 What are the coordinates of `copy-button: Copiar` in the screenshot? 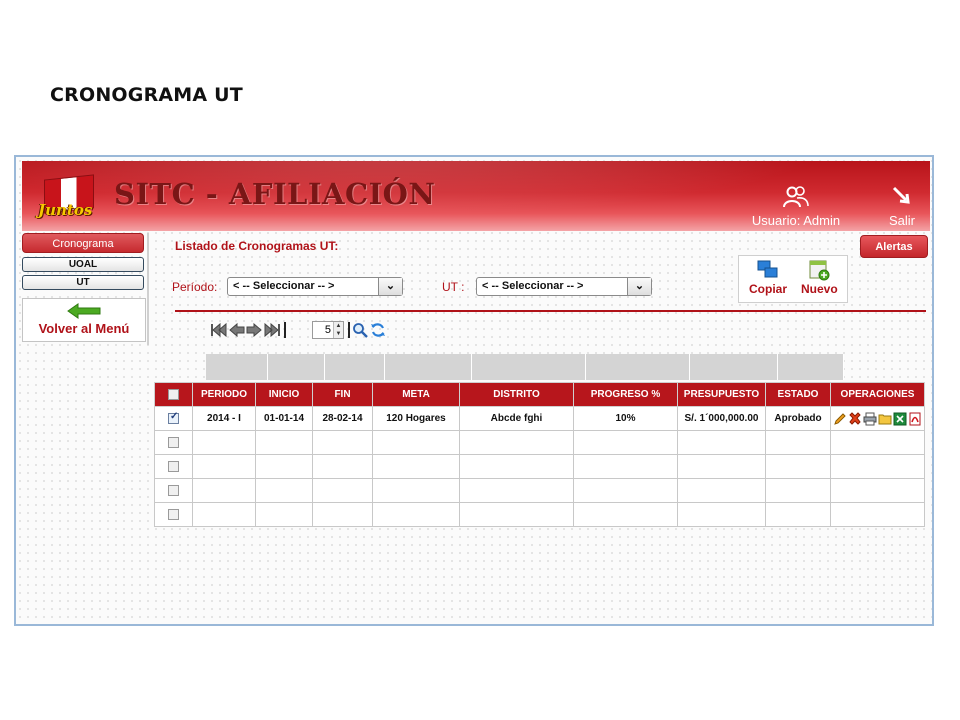 It's located at (768, 277).